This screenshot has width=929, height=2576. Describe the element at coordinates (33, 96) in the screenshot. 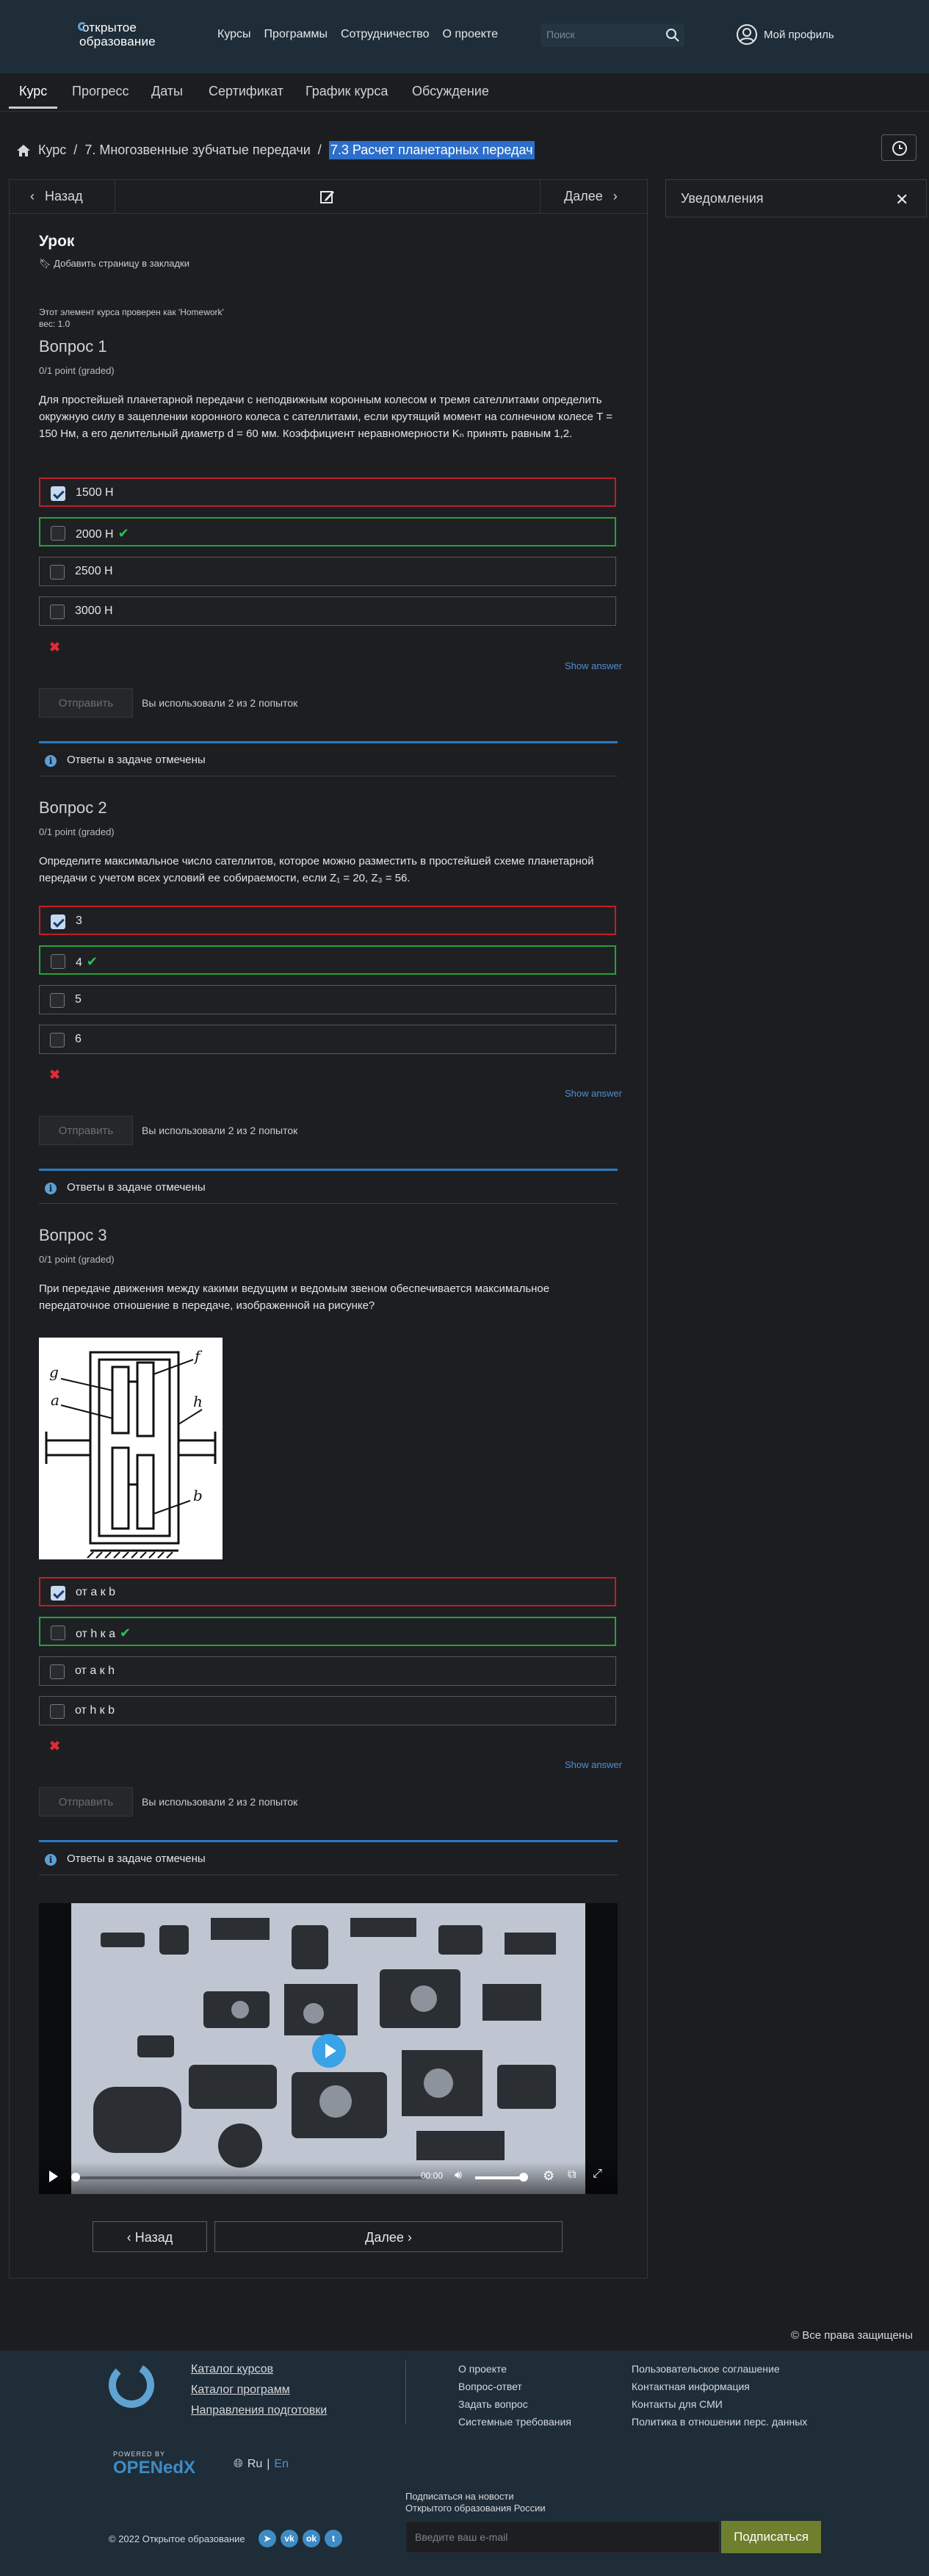

I see `tab-course: Курс` at that location.